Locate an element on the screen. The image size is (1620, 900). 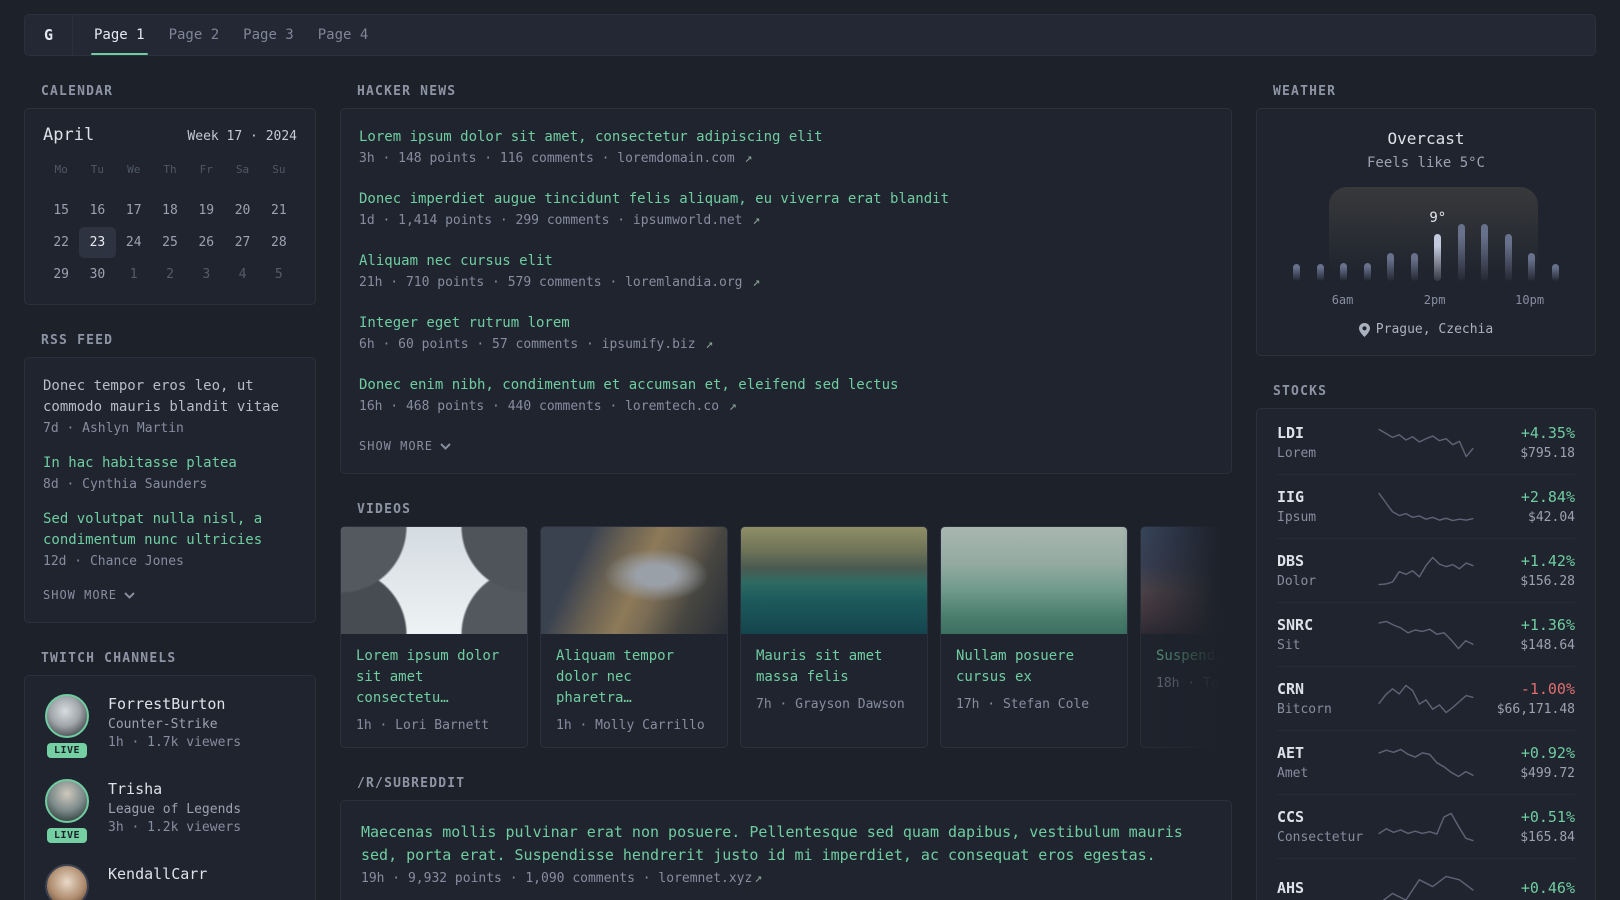
page-tab: Page 1 is located at coordinates (119, 35).